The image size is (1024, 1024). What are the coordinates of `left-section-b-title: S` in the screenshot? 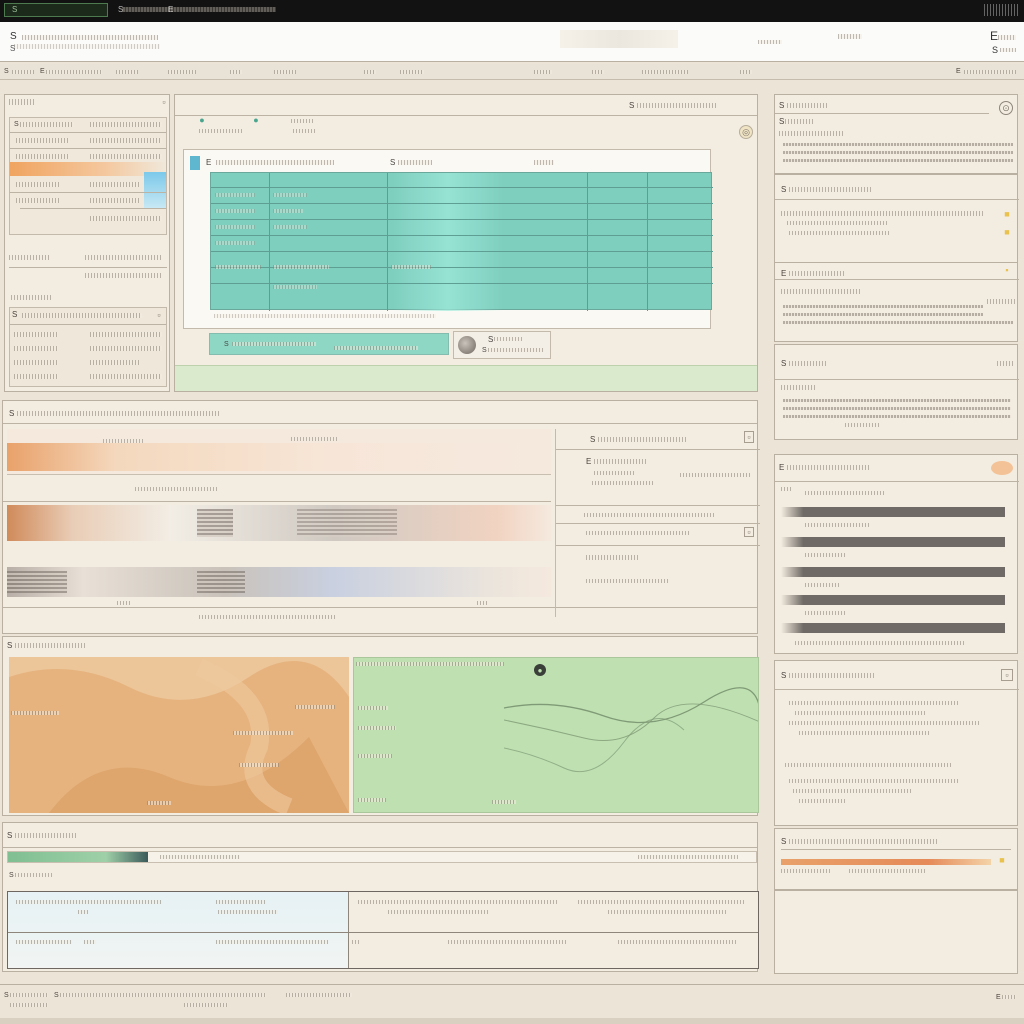 It's located at (15, 314).